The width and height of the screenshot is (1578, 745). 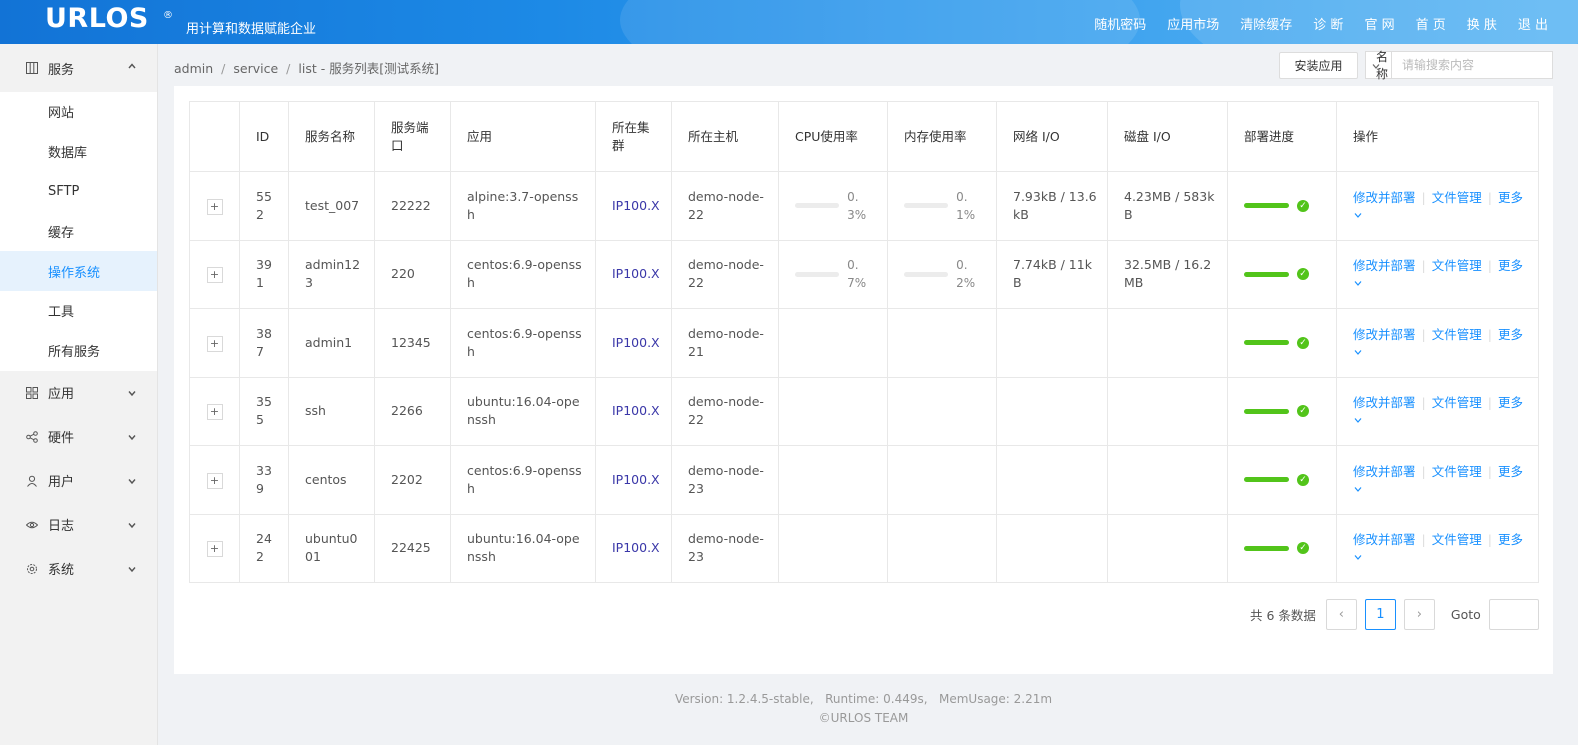 What do you see at coordinates (1120, 23) in the screenshot?
I see `nav-random-password: 随机密码` at bounding box center [1120, 23].